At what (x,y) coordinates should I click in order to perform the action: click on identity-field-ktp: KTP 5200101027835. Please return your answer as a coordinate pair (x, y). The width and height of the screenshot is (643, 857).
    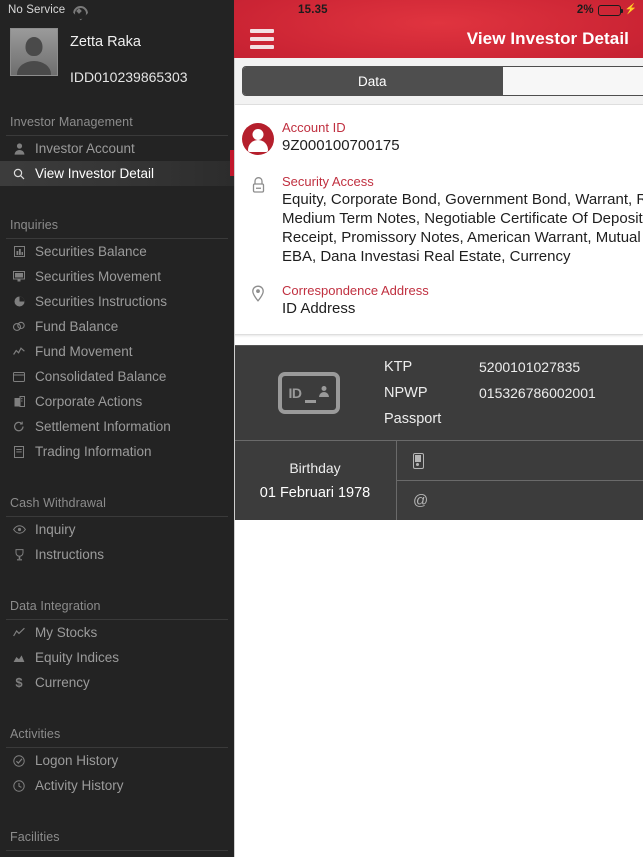
    Looking at the image, I should click on (513, 367).